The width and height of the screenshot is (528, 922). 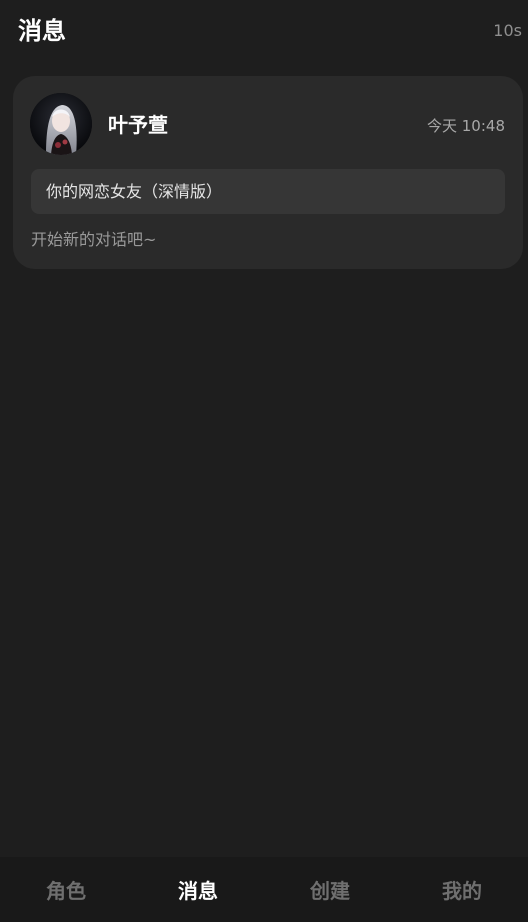 I want to click on tab-profile: 我的, so click(x=462, y=889).